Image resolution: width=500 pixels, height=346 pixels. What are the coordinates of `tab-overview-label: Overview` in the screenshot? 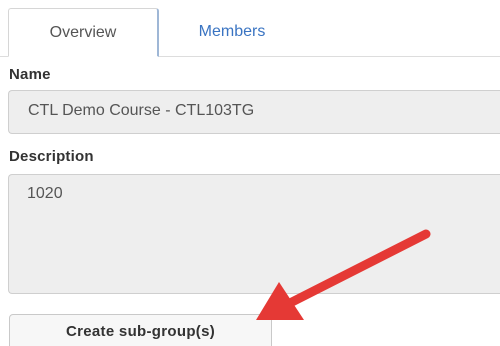 It's located at (83, 32).